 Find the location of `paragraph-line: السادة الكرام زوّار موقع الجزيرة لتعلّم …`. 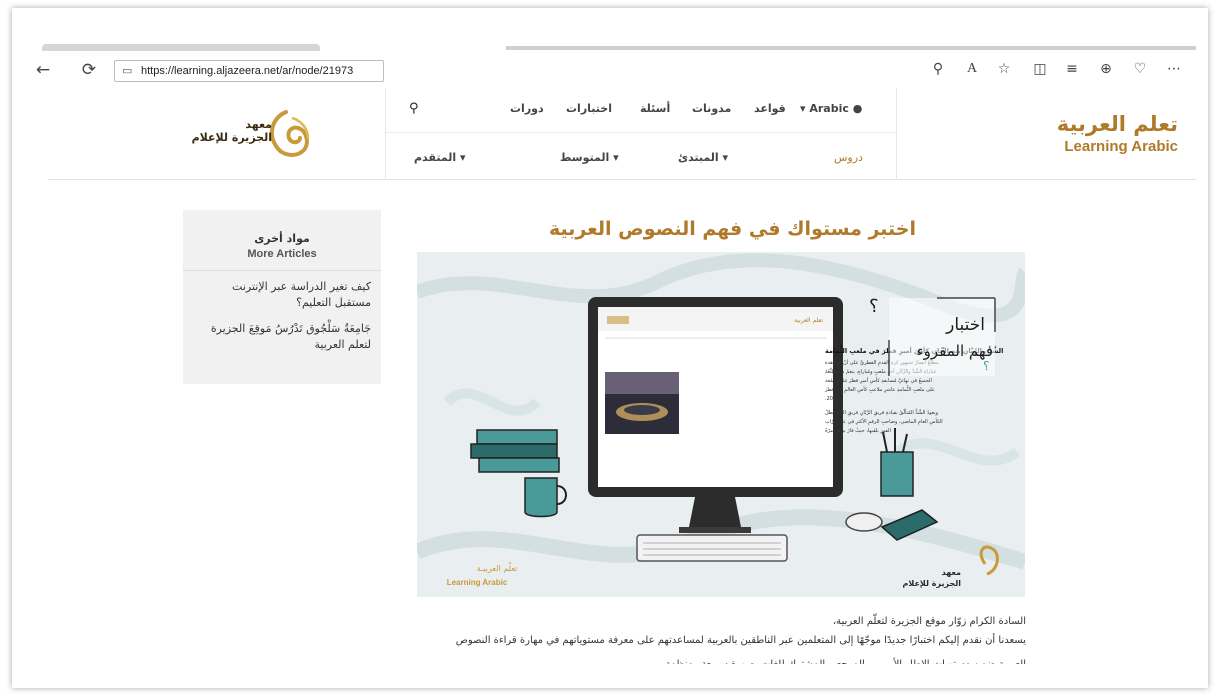

paragraph-line: السادة الكرام زوّار موقع الجزيرة لتعلّم … is located at coordinates (929, 621).